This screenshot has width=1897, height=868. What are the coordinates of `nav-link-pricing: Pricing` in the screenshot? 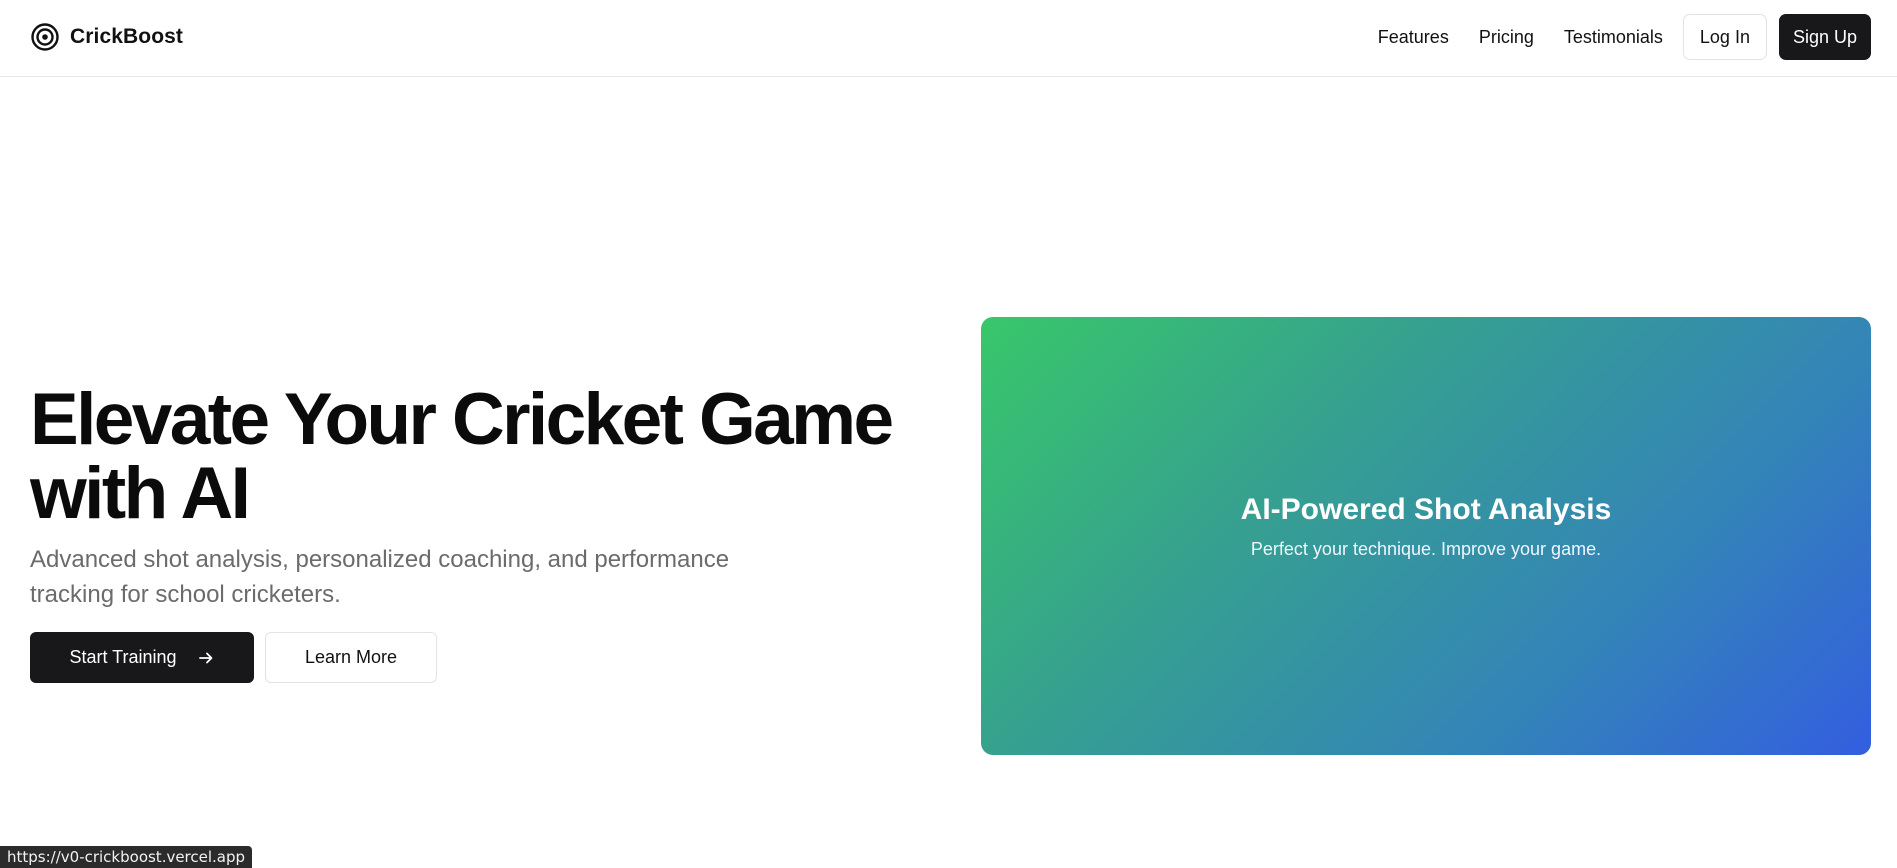 It's located at (1506, 37).